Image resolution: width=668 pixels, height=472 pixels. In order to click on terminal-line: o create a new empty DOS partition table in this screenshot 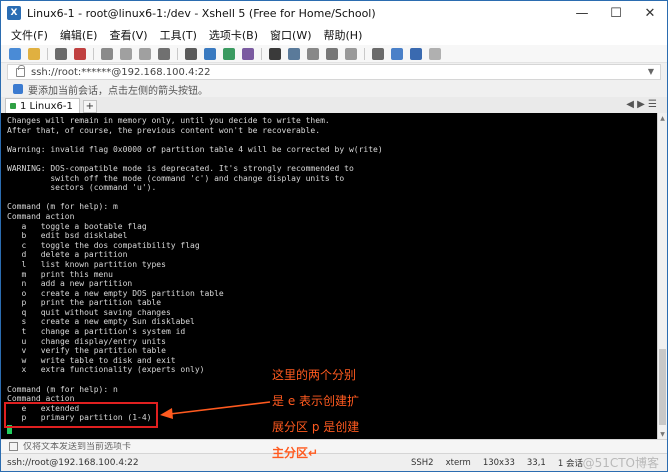, I will do `click(115, 293)`.